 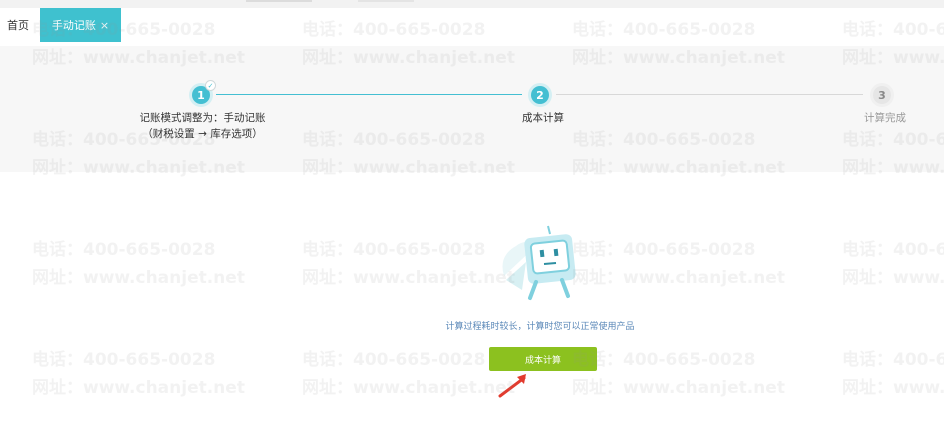 I want to click on step-number: 2, so click(x=540, y=95).